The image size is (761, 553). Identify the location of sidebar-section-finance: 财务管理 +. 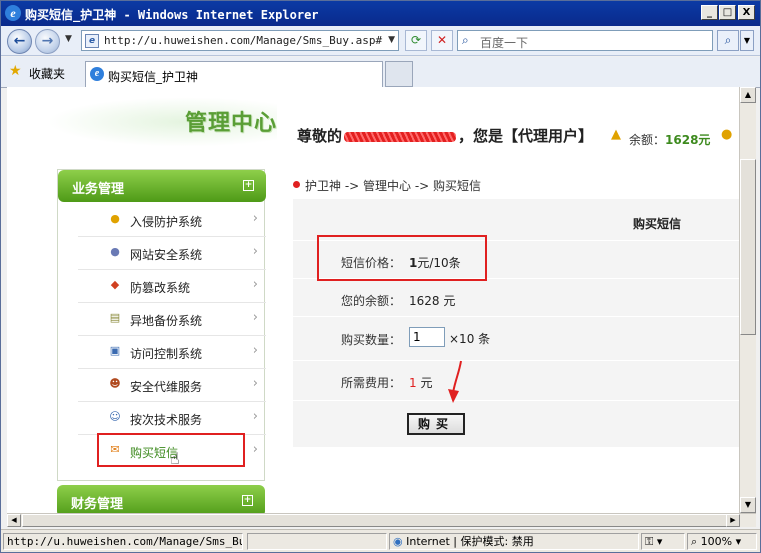
(161, 499).